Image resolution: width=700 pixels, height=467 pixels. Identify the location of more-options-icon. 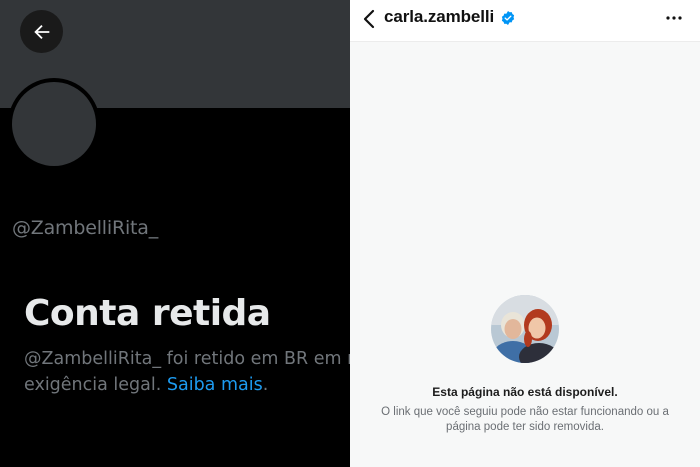
(674, 18).